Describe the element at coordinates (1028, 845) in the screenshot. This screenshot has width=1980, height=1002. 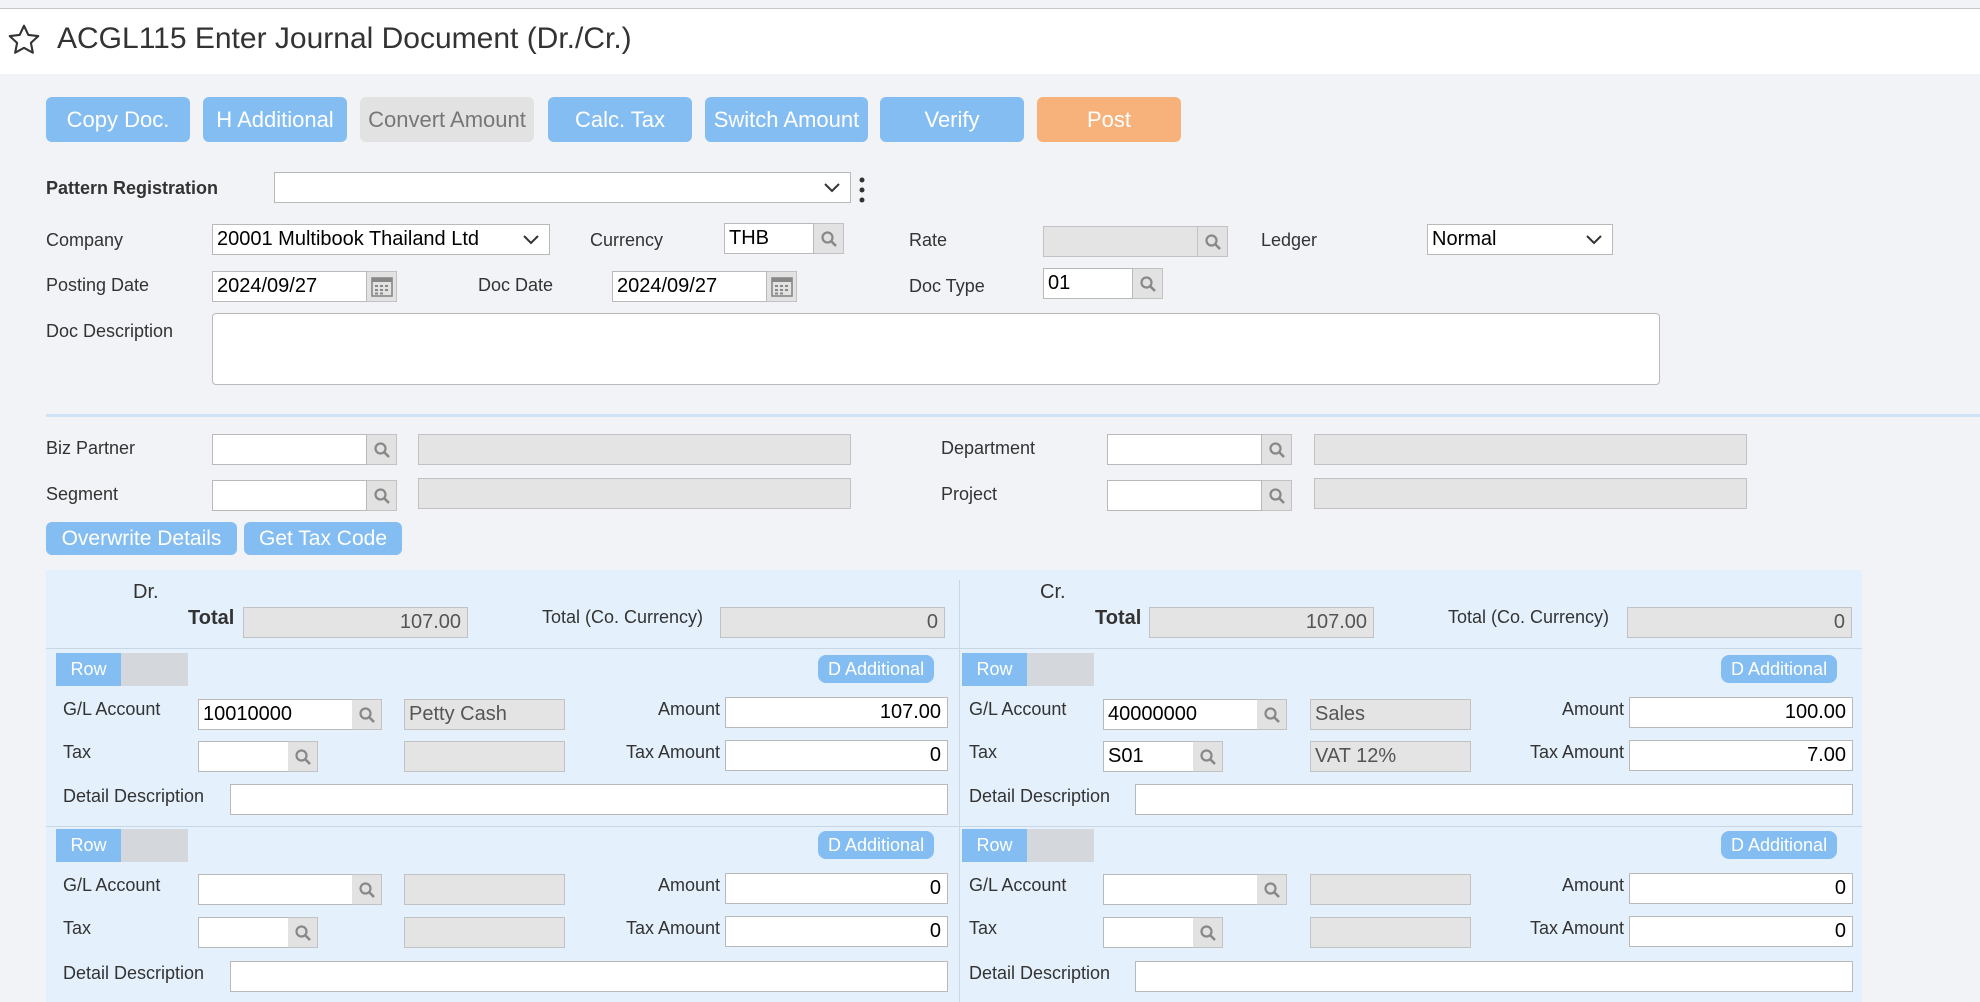
I see `credit-row-2-tab: Row` at that location.